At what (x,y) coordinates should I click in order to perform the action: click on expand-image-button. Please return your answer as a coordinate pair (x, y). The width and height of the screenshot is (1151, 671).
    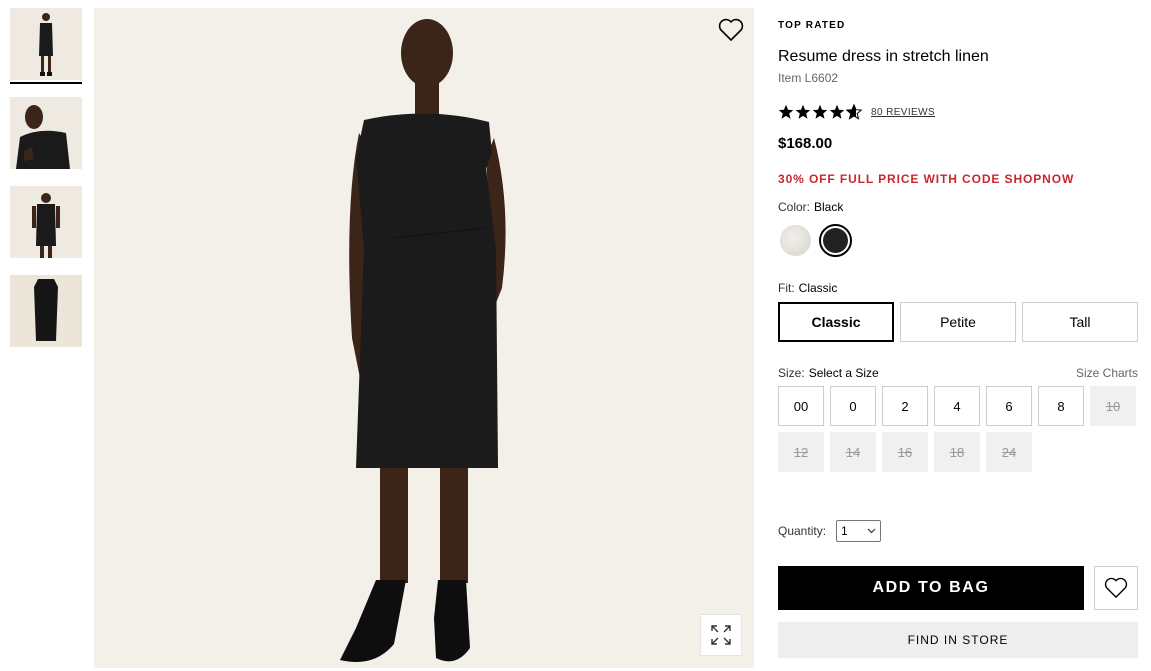
    Looking at the image, I should click on (721, 635).